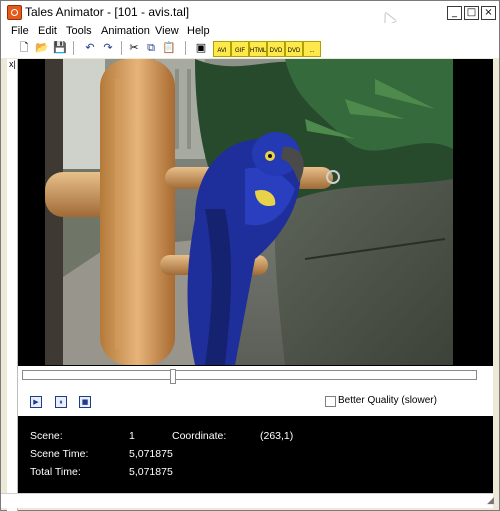  What do you see at coordinates (134, 48) in the screenshot?
I see `cut-icon: ✂` at bounding box center [134, 48].